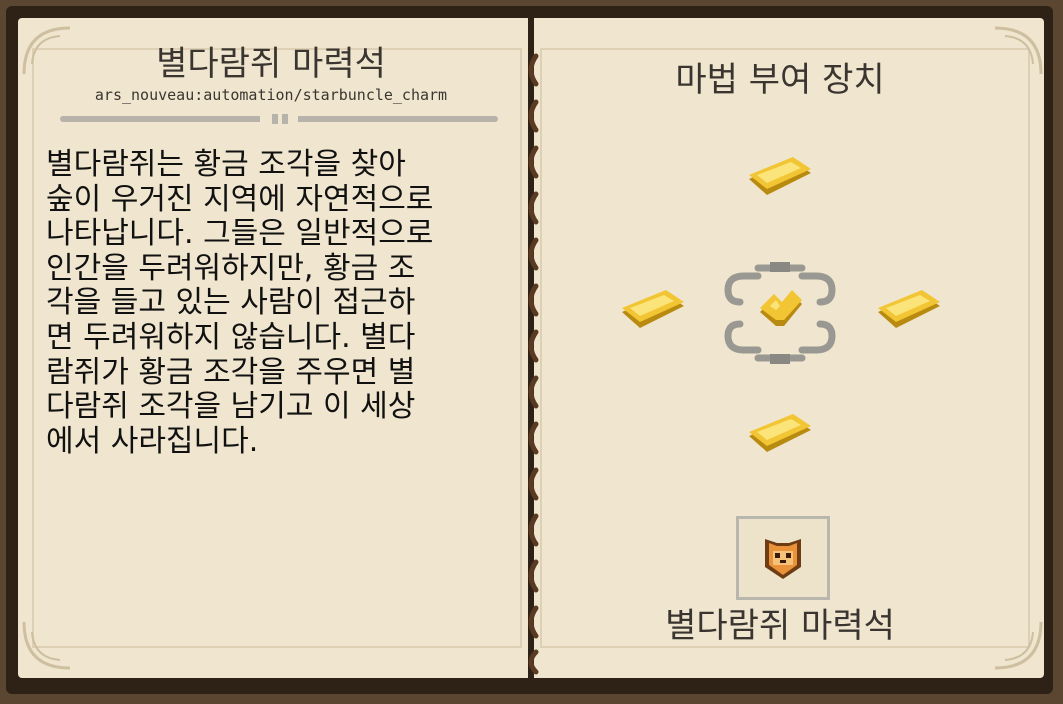  I want to click on book-spine, so click(531, 360).